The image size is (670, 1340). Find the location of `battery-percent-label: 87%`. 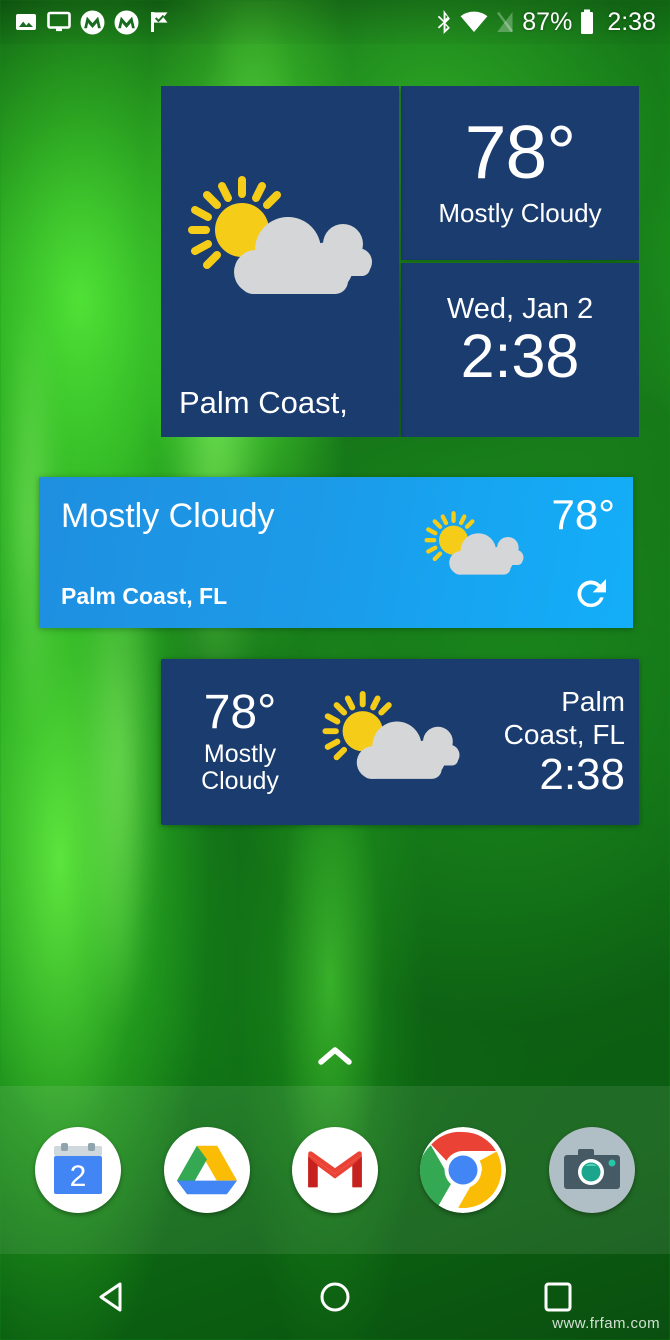

battery-percent-label: 87% is located at coordinates (547, 21).